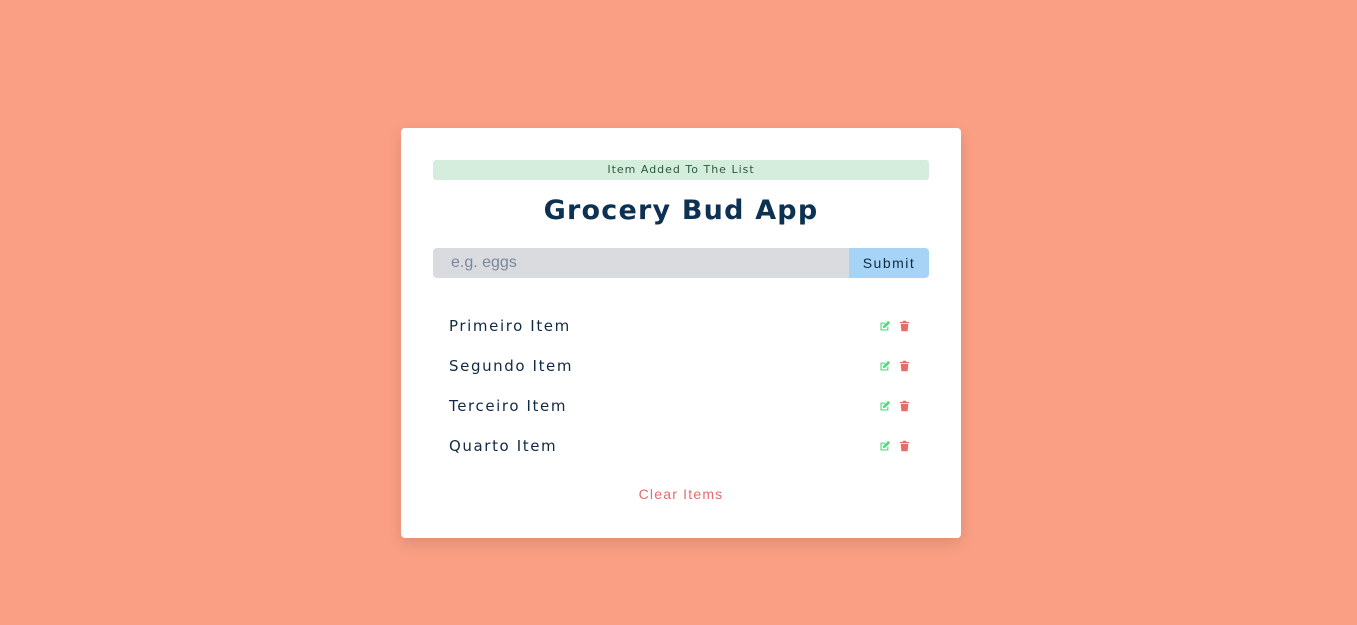 The width and height of the screenshot is (1357, 625). I want to click on item-label: Primeiro Item, so click(510, 326).